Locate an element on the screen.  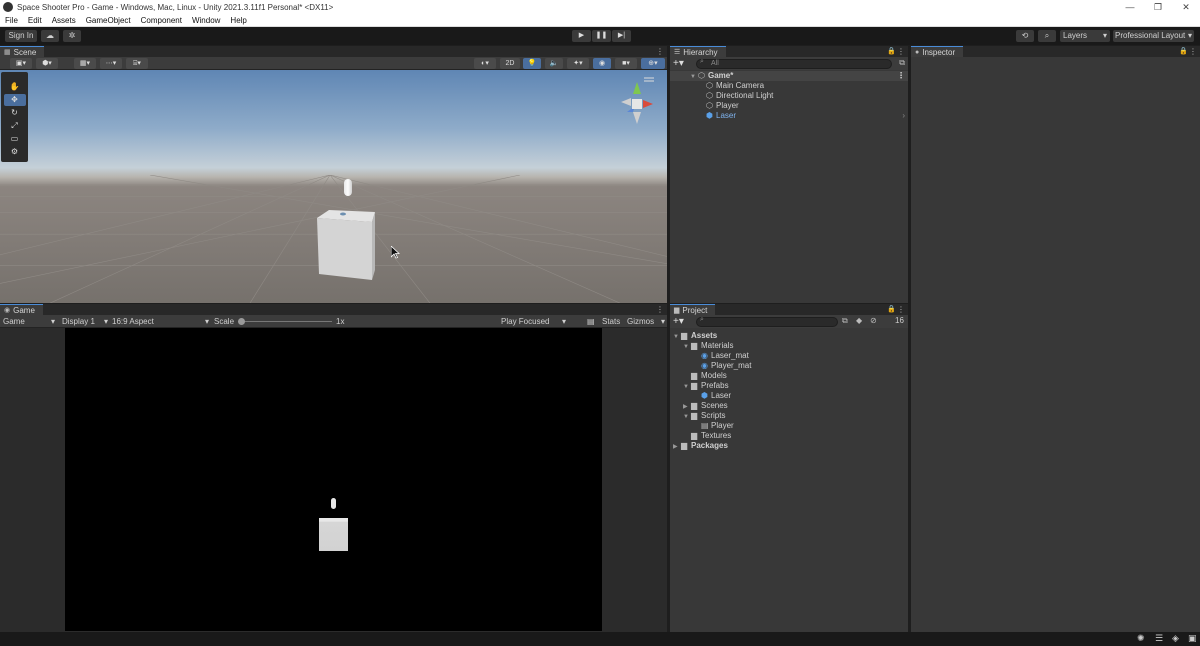
project-item-textures: ▆ Textures is located at coordinates (789, 436).